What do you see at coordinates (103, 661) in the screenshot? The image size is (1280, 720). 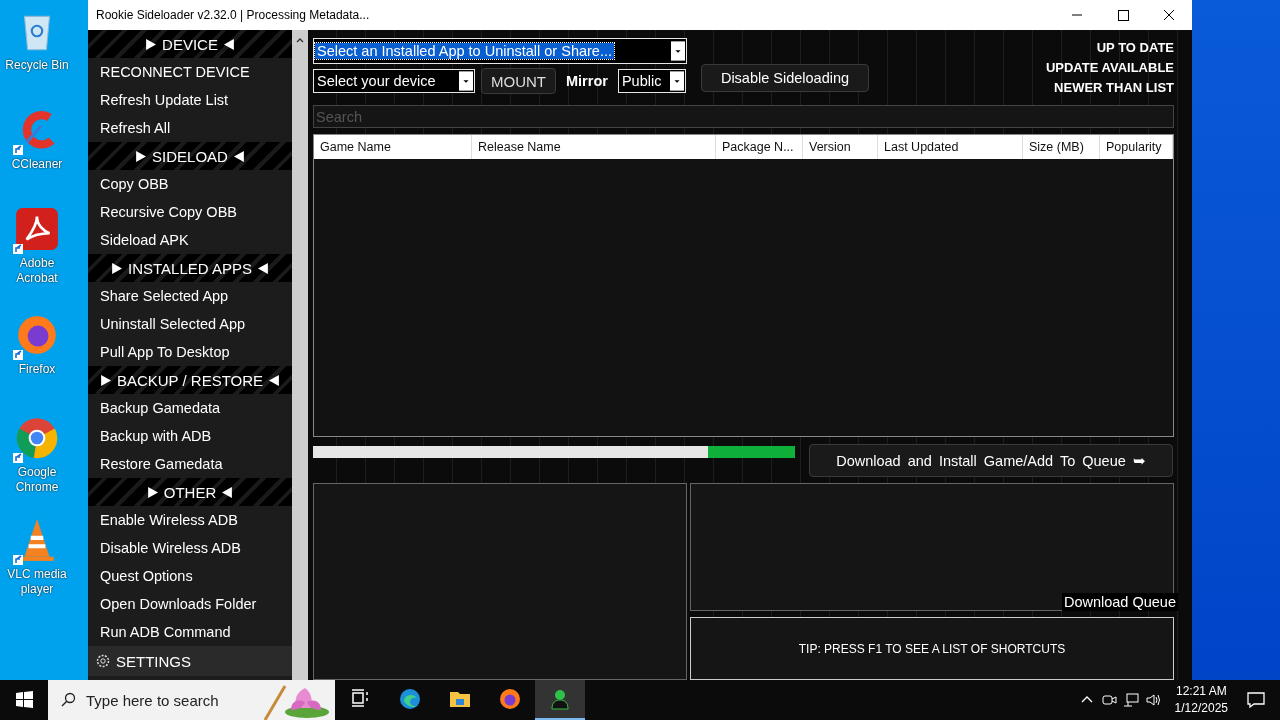 I see `settings-icon` at bounding box center [103, 661].